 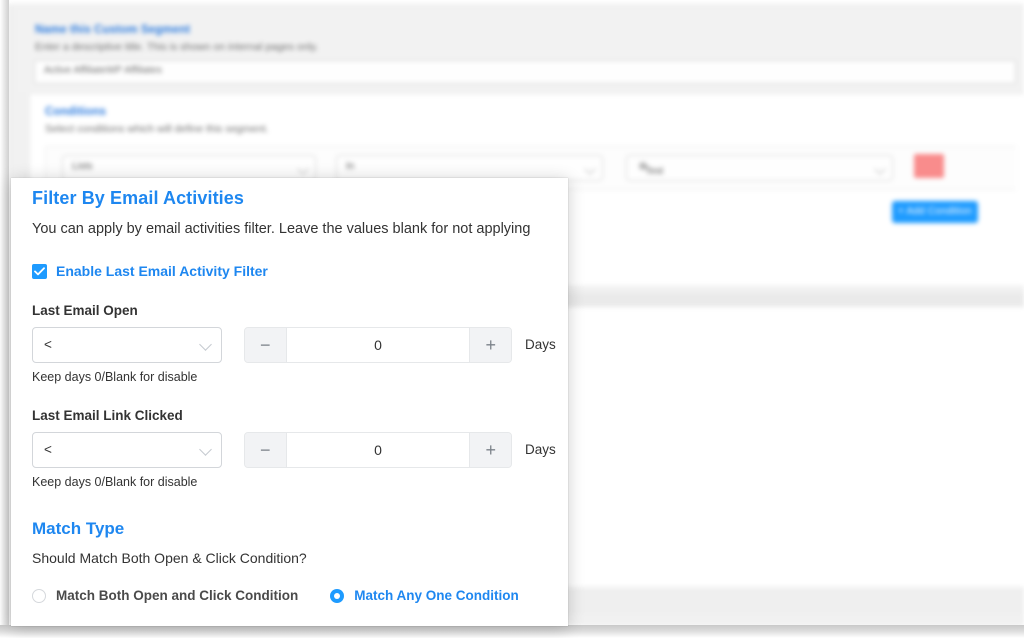 I want to click on last-email-link-clicked-days-input, so click(x=378, y=450).